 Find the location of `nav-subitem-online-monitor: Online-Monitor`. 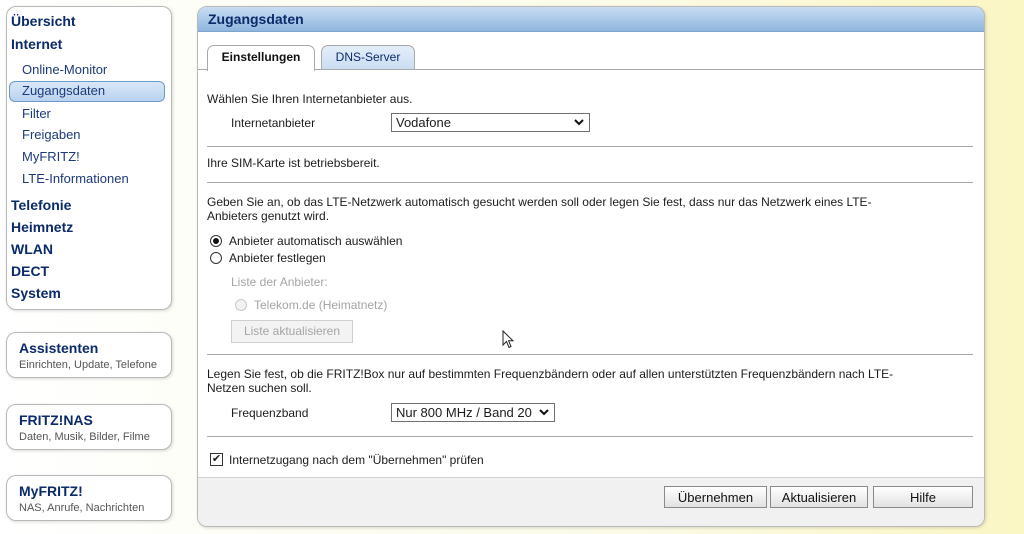

nav-subitem-online-monitor: Online-Monitor is located at coordinates (64, 70).